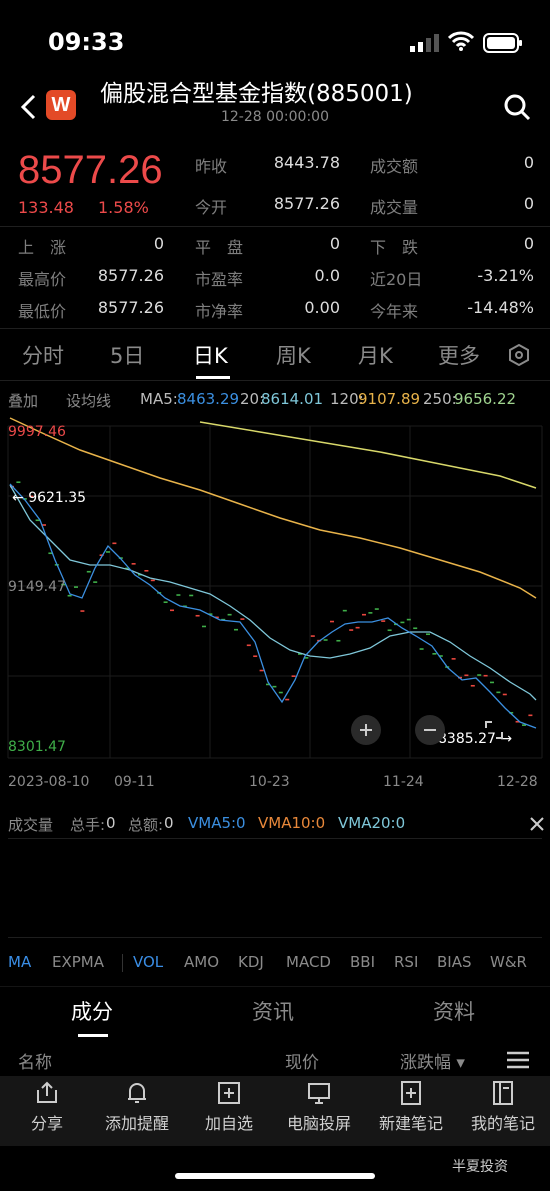 The width and height of the screenshot is (550, 1191). Describe the element at coordinates (37, 432) in the screenshot. I see `y-axis-high-label: 9997.46` at that location.